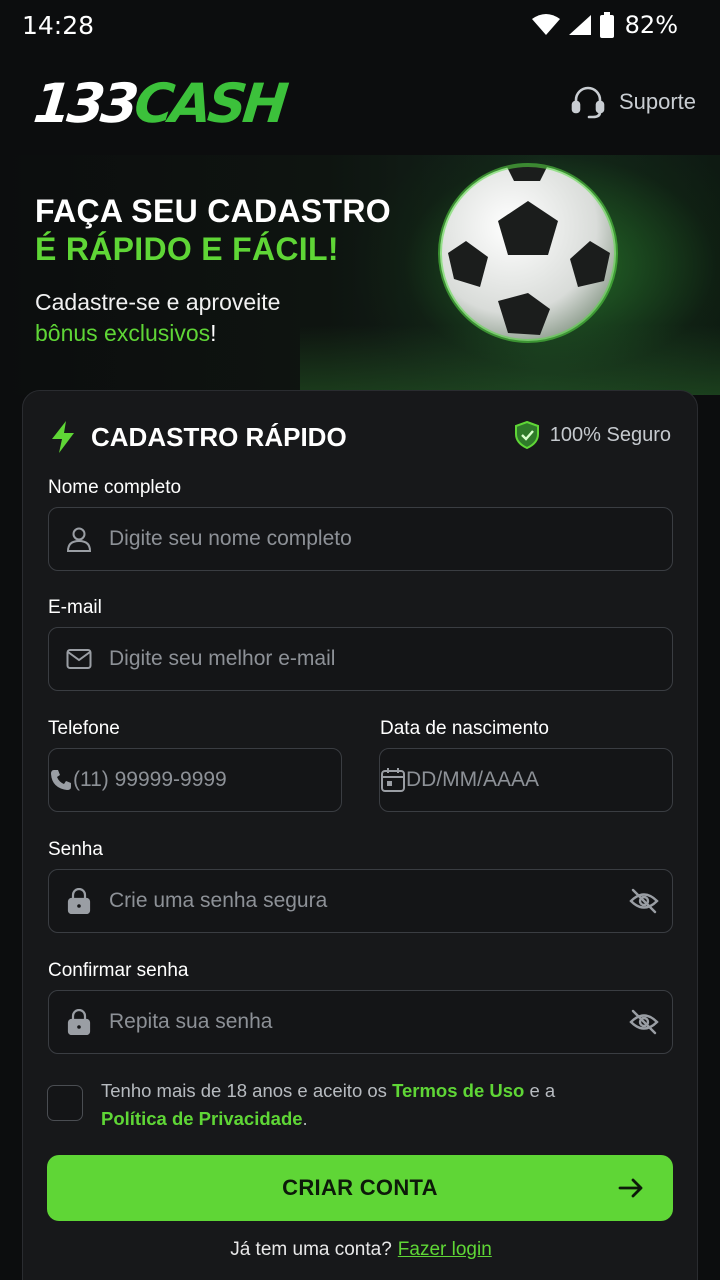 The width and height of the screenshot is (720, 1280). Describe the element at coordinates (75, 849) in the screenshot. I see `password-label: Senha` at that location.